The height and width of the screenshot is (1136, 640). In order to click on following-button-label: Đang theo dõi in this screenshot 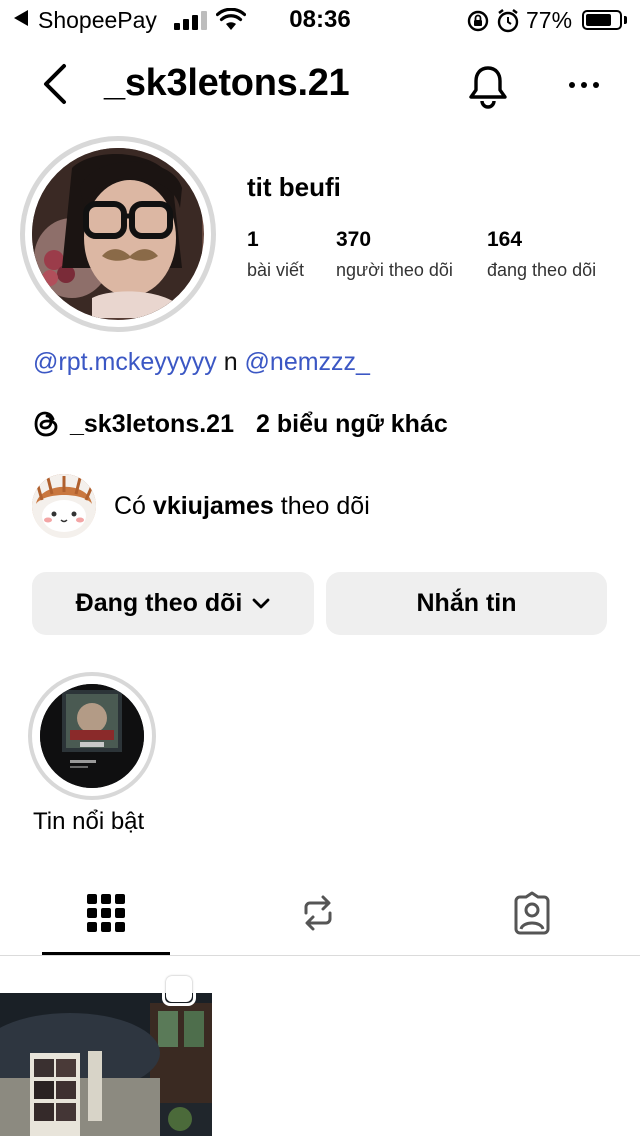, I will do `click(159, 603)`.